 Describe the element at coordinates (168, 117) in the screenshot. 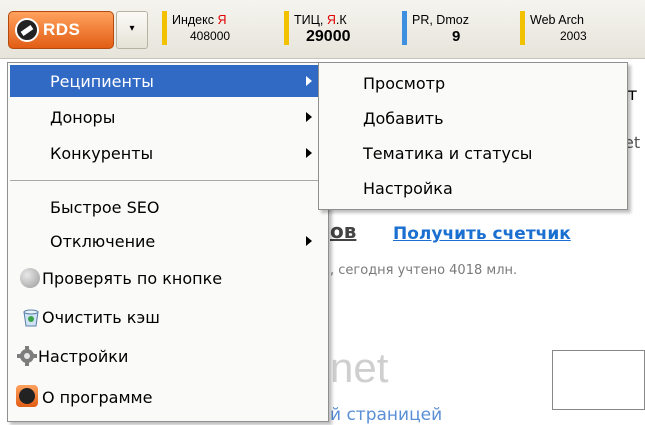

I see `menu-item-donors: Доноры` at that location.